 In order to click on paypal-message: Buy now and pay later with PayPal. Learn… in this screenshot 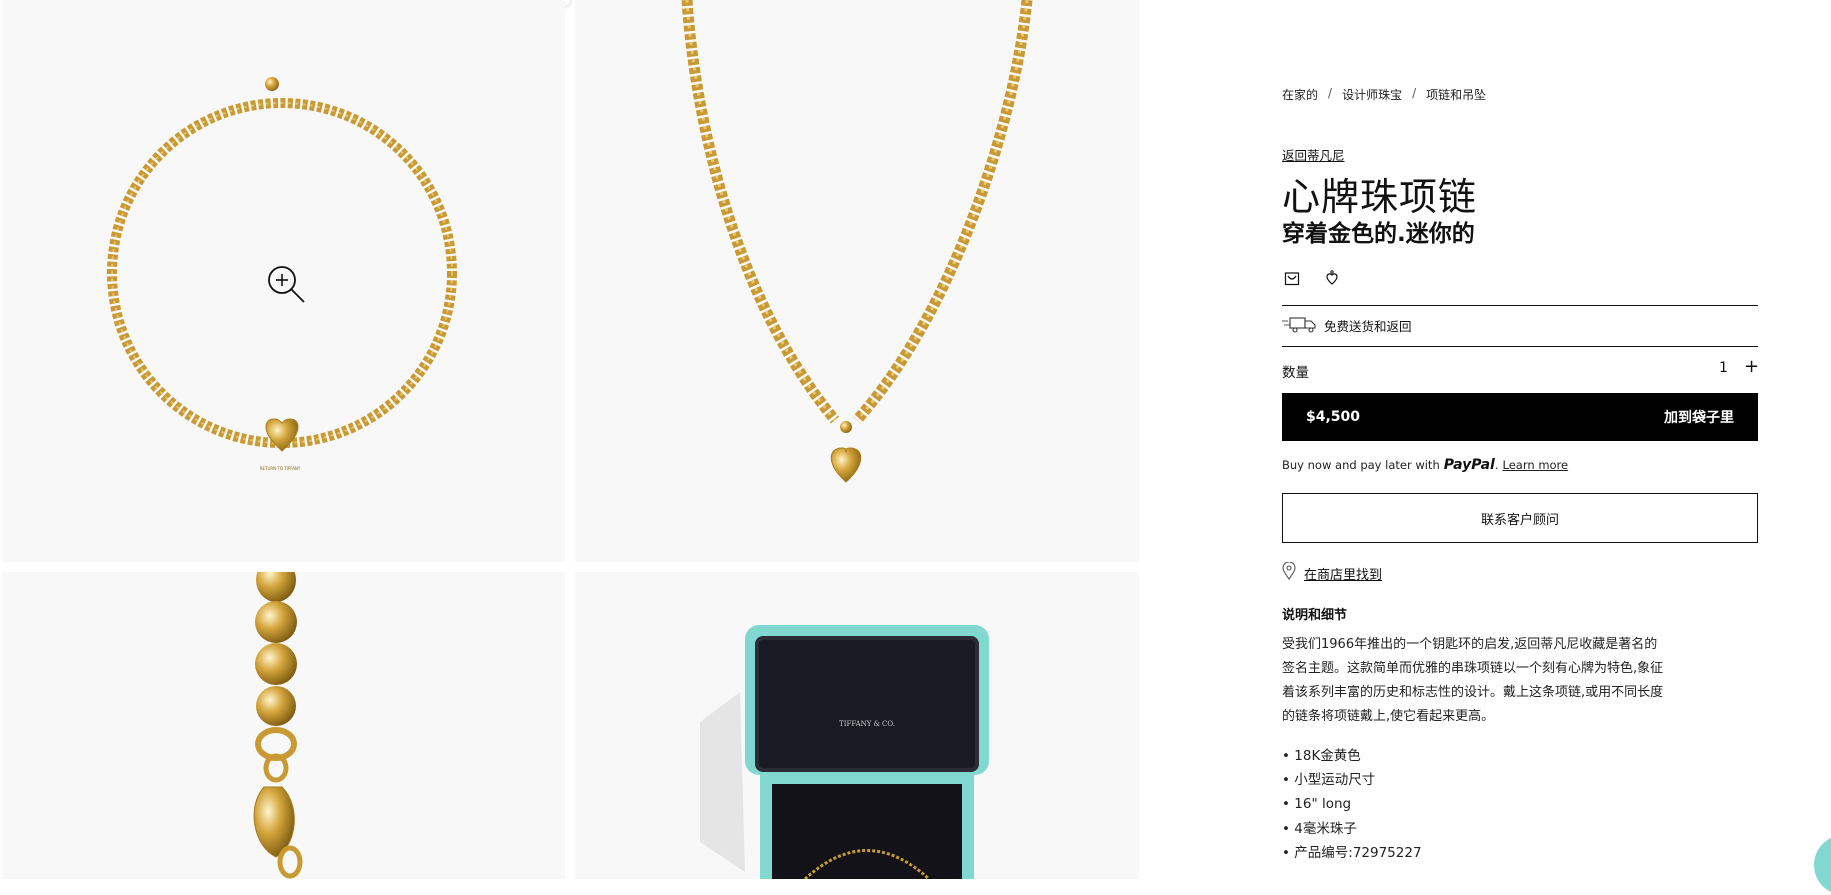, I will do `click(1425, 465)`.